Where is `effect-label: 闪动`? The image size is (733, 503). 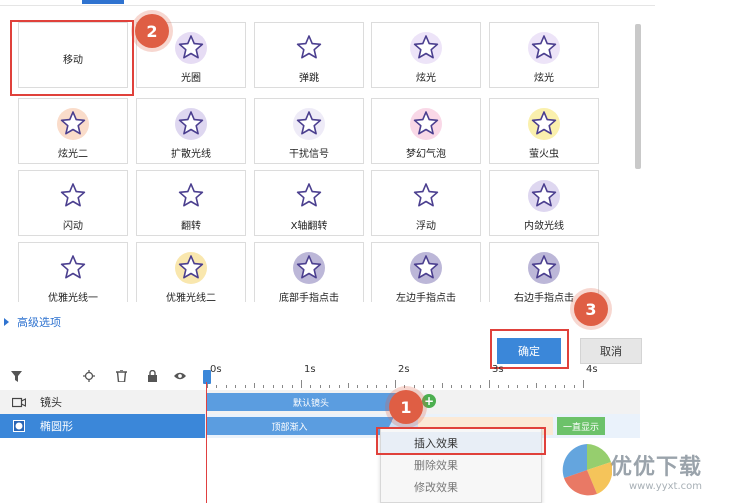
effect-label: 闪动 is located at coordinates (73, 226).